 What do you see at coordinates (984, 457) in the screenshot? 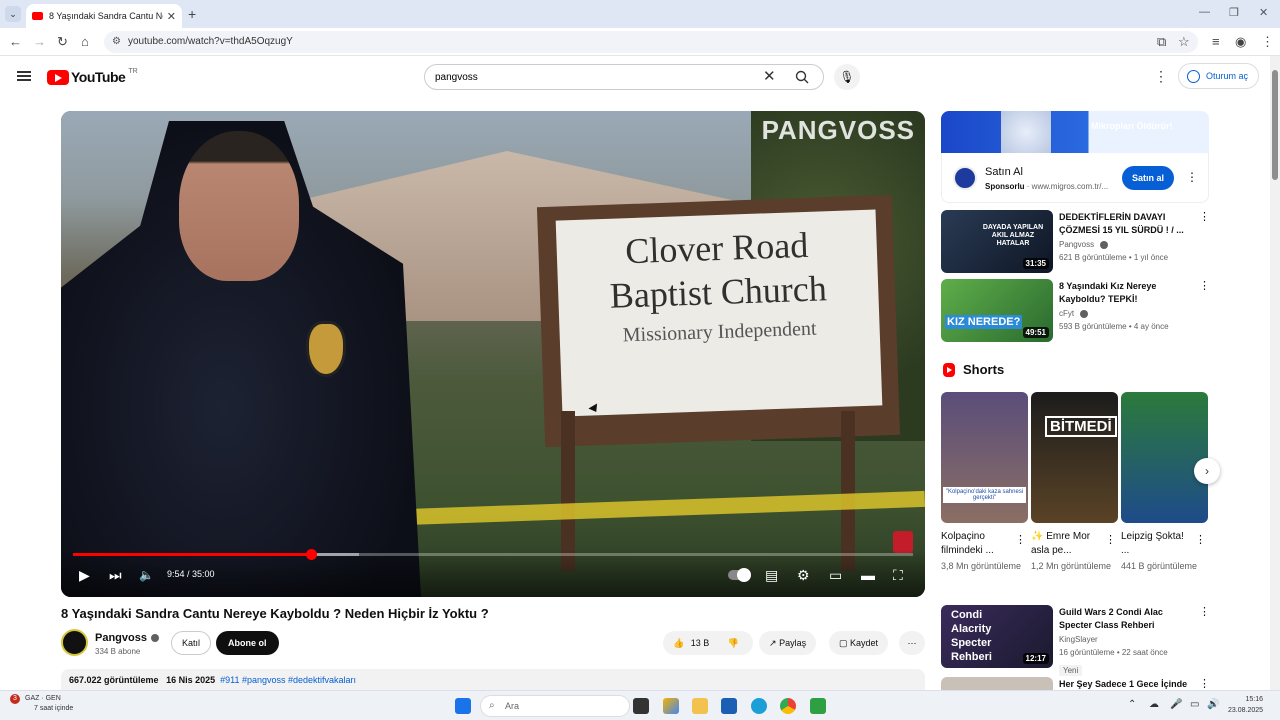
I see `short-thumbnail: "Kolpaçino'daki kaza sahnesi gerçekti"` at bounding box center [984, 457].